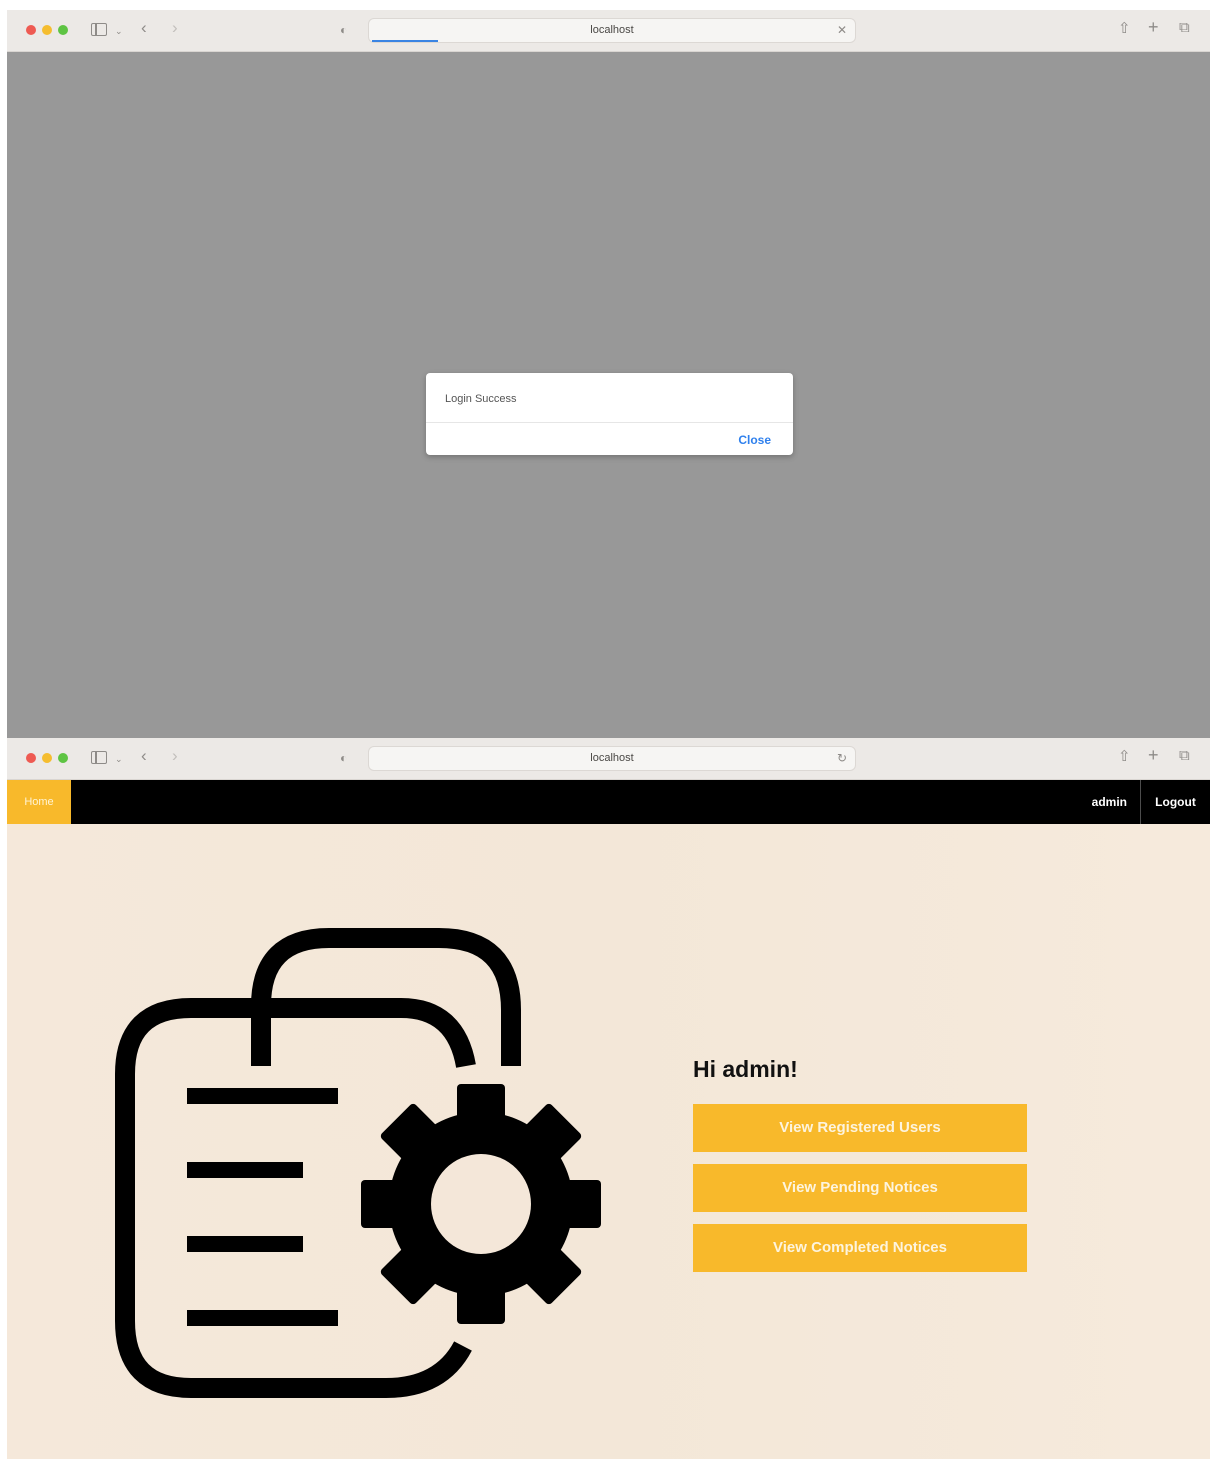  I want to click on greeting-heading: Hi admin!, so click(745, 1069).